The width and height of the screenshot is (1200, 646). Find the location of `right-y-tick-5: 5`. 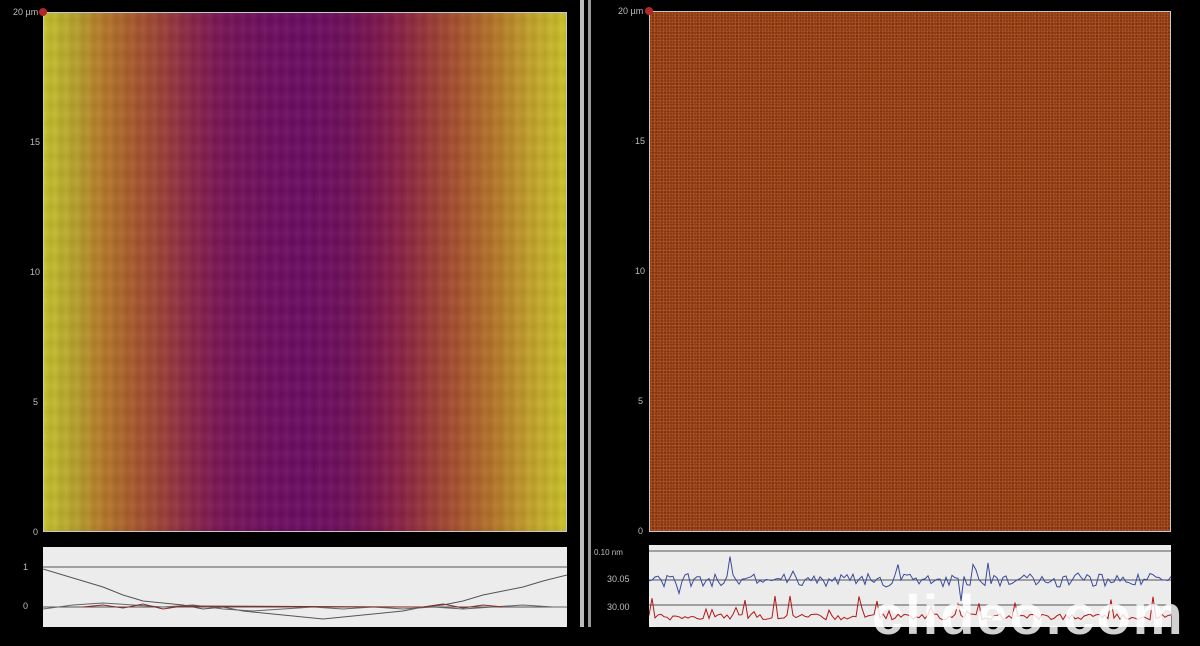

right-y-tick-5: 5 is located at coordinates (641, 401).